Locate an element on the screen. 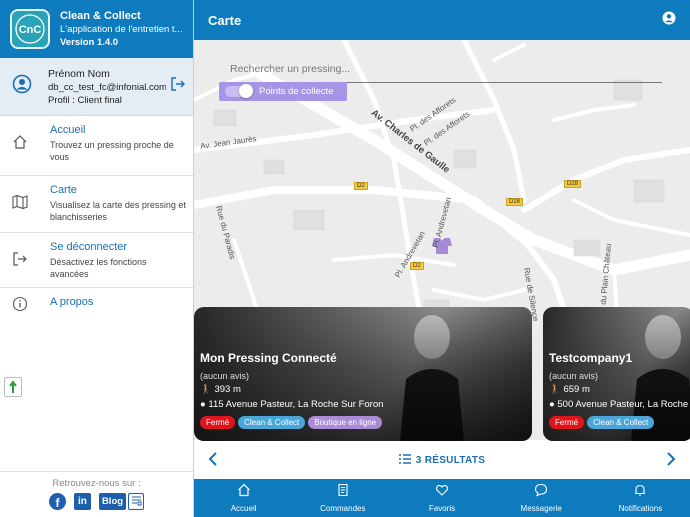 The image size is (690, 517). app-logo: CnC is located at coordinates (30, 29).